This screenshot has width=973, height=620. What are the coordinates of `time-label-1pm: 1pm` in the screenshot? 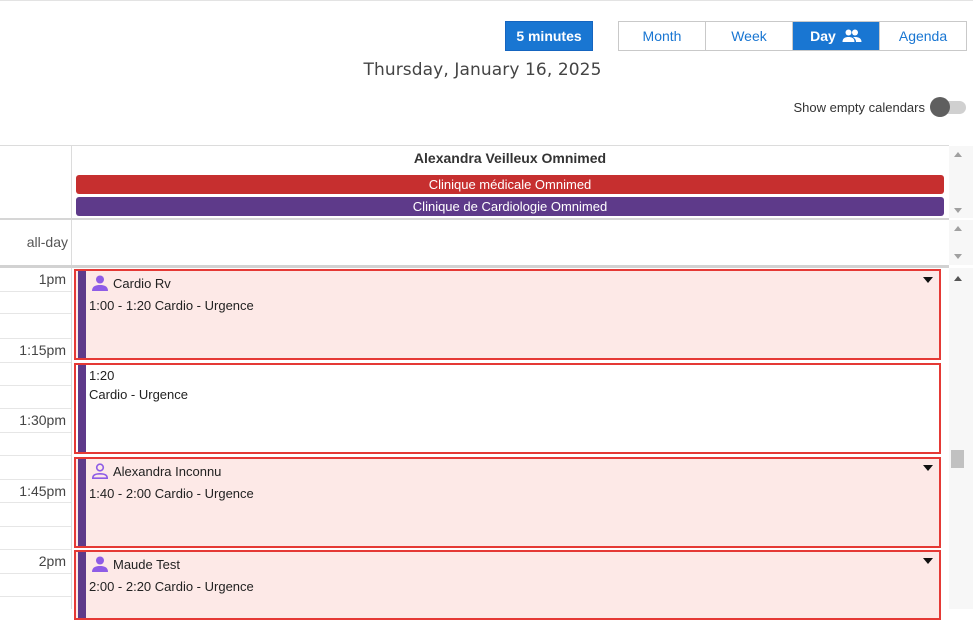 It's located at (52, 279).